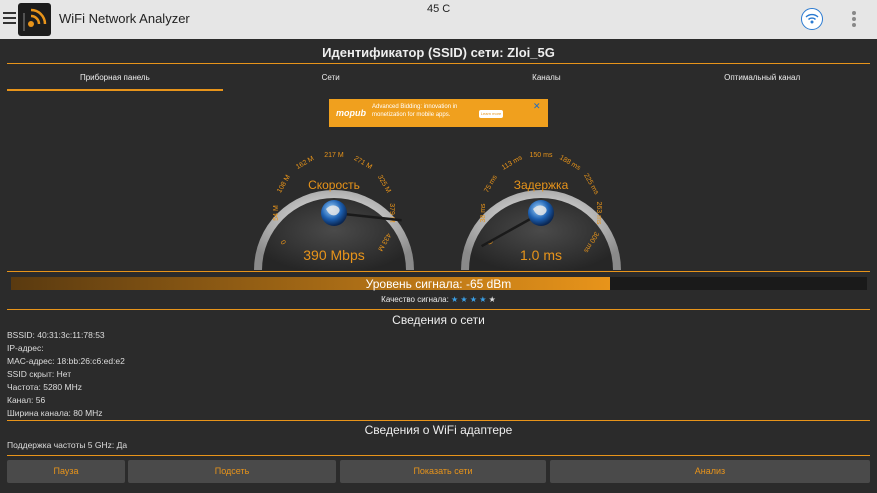 This screenshot has height=493, width=877. Describe the element at coordinates (512, 163) in the screenshot. I see `gauge-tick-label: 113 ms` at that location.